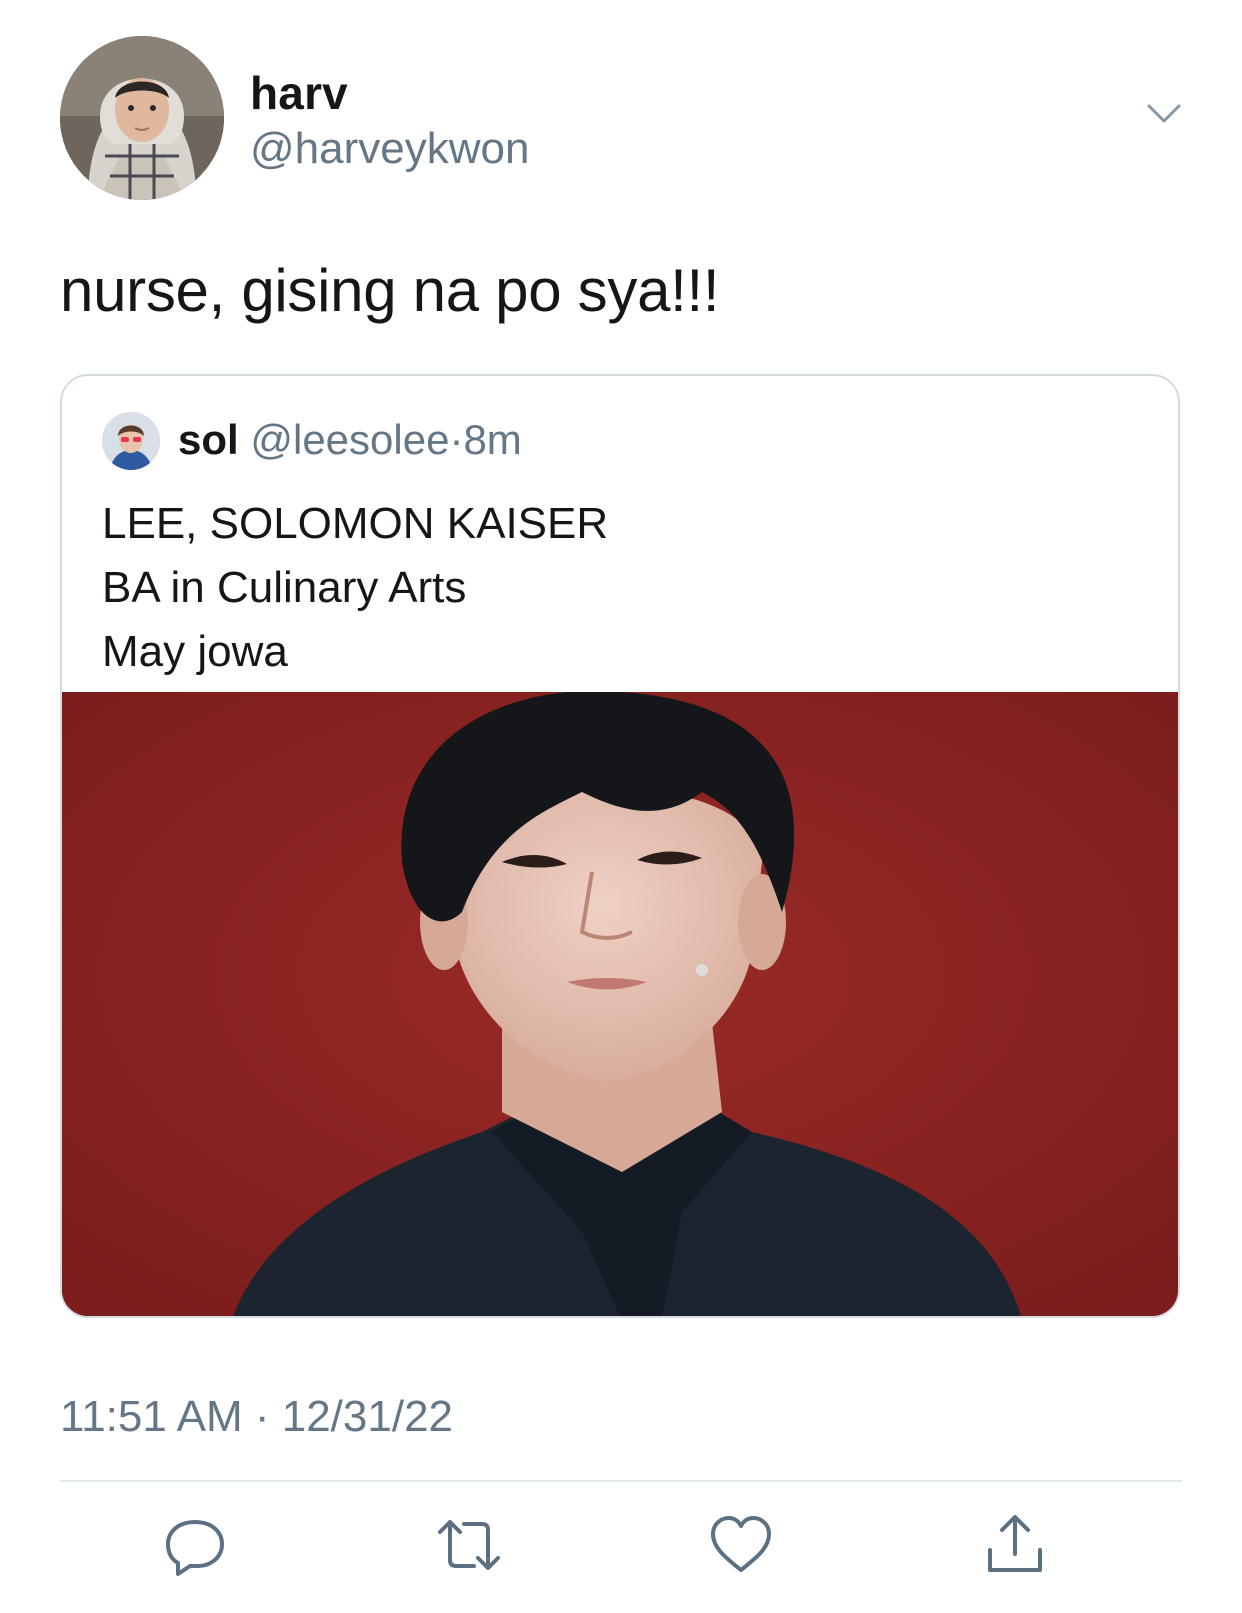 The image size is (1242, 1613). Describe the element at coordinates (621, 1481) in the screenshot. I see `divider` at that location.